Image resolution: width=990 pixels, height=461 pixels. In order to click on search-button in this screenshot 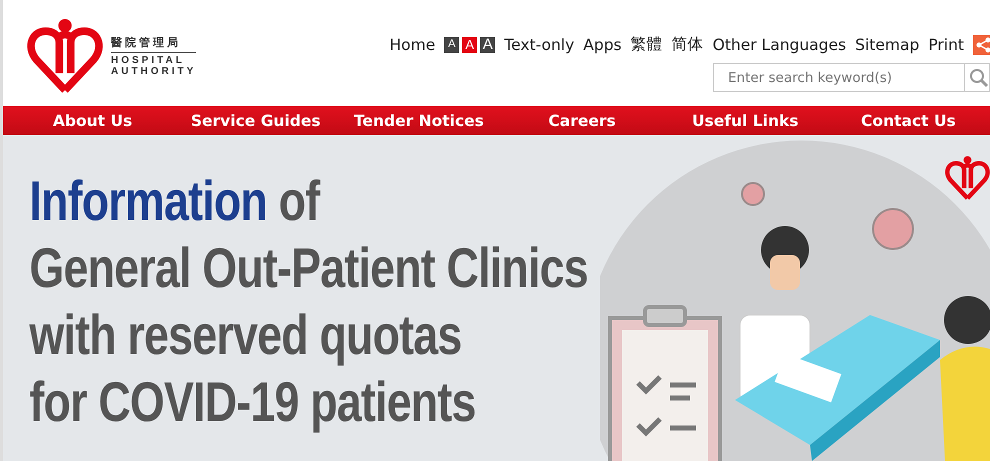, I will do `click(977, 77)`.